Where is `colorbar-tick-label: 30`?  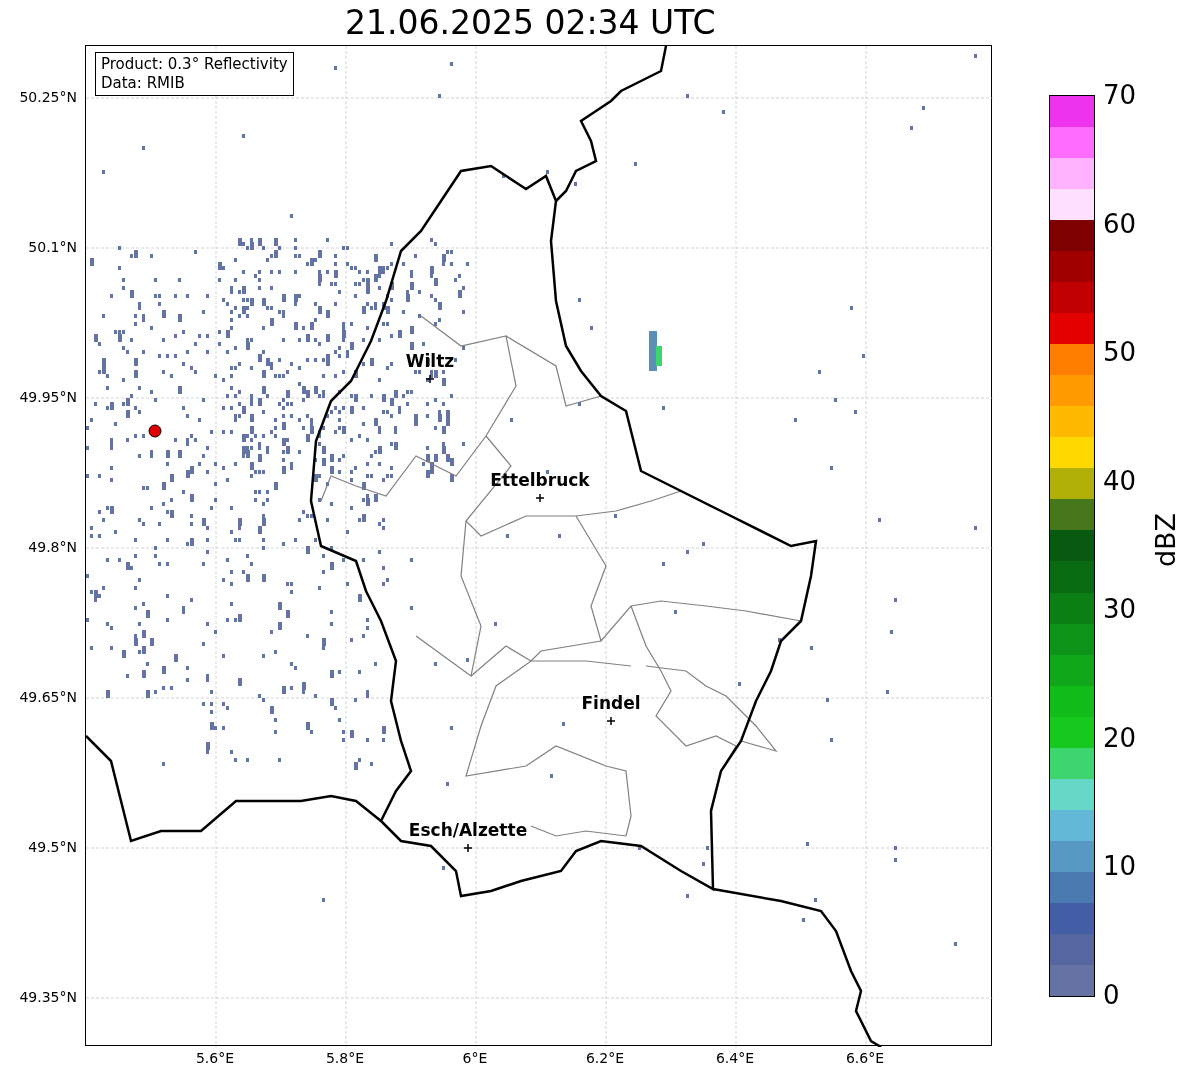
colorbar-tick-label: 30 is located at coordinates (1120, 609).